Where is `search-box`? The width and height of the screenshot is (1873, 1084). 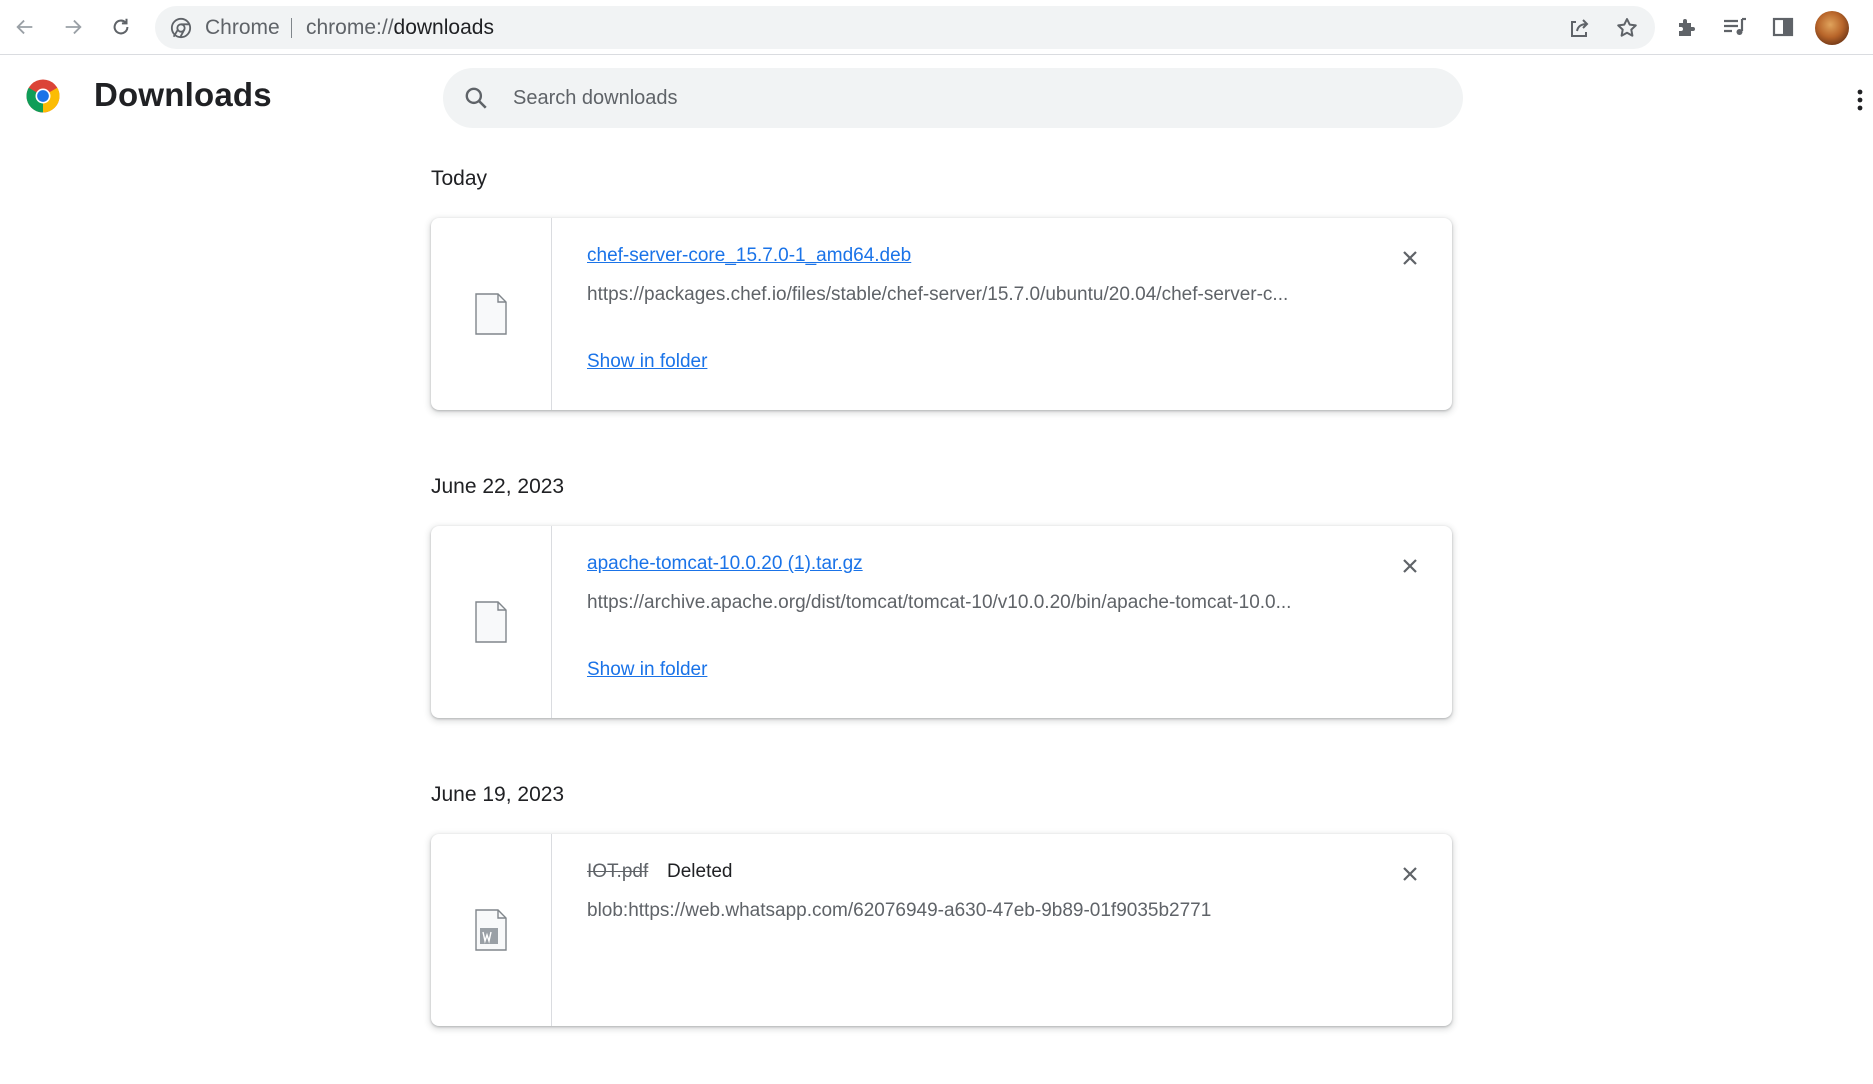 search-box is located at coordinates (953, 98).